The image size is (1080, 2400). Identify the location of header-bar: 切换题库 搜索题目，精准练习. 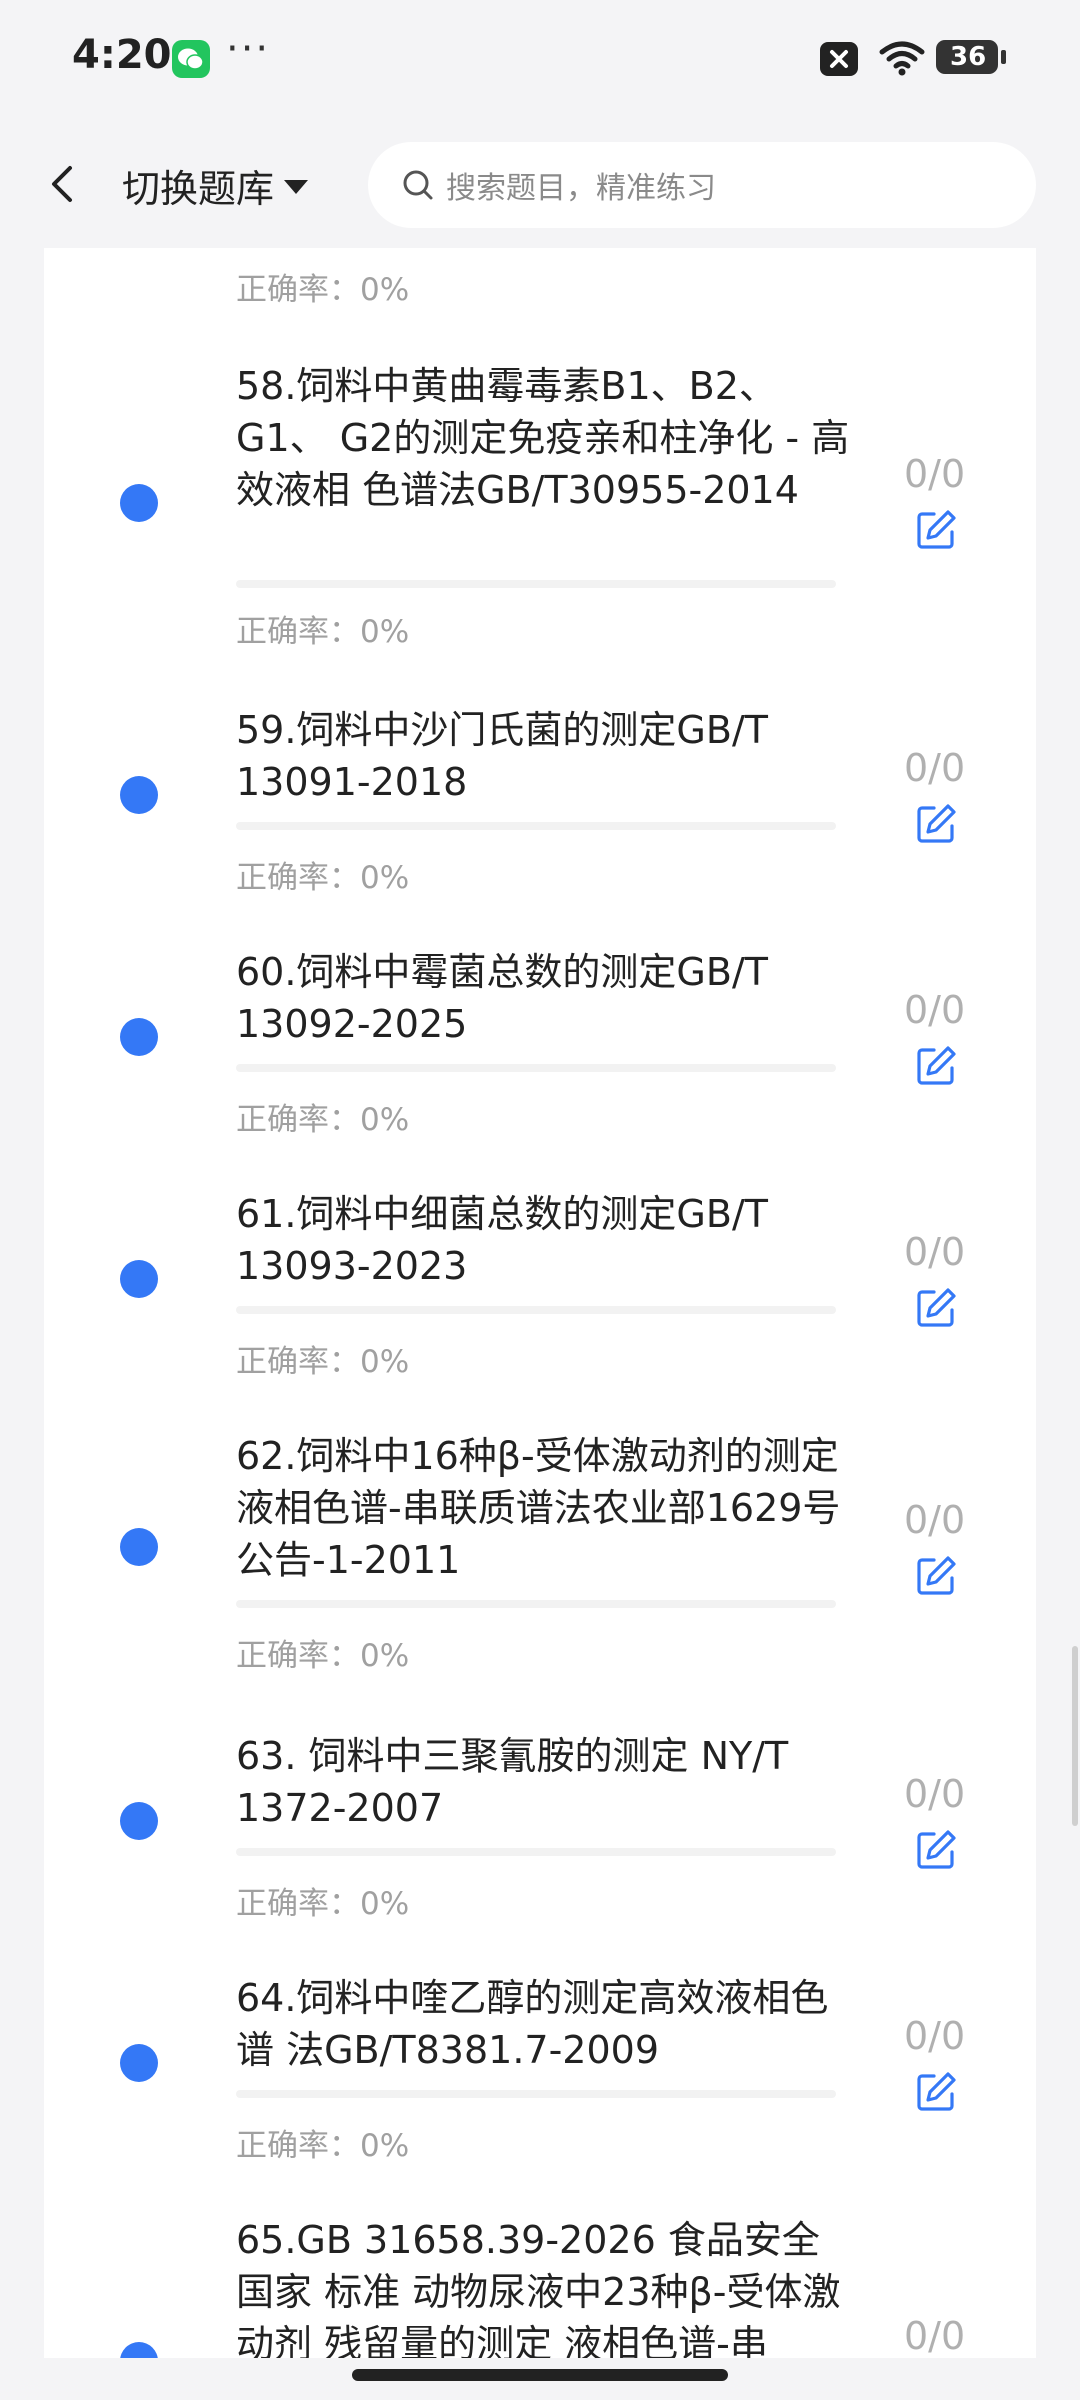
(540, 184).